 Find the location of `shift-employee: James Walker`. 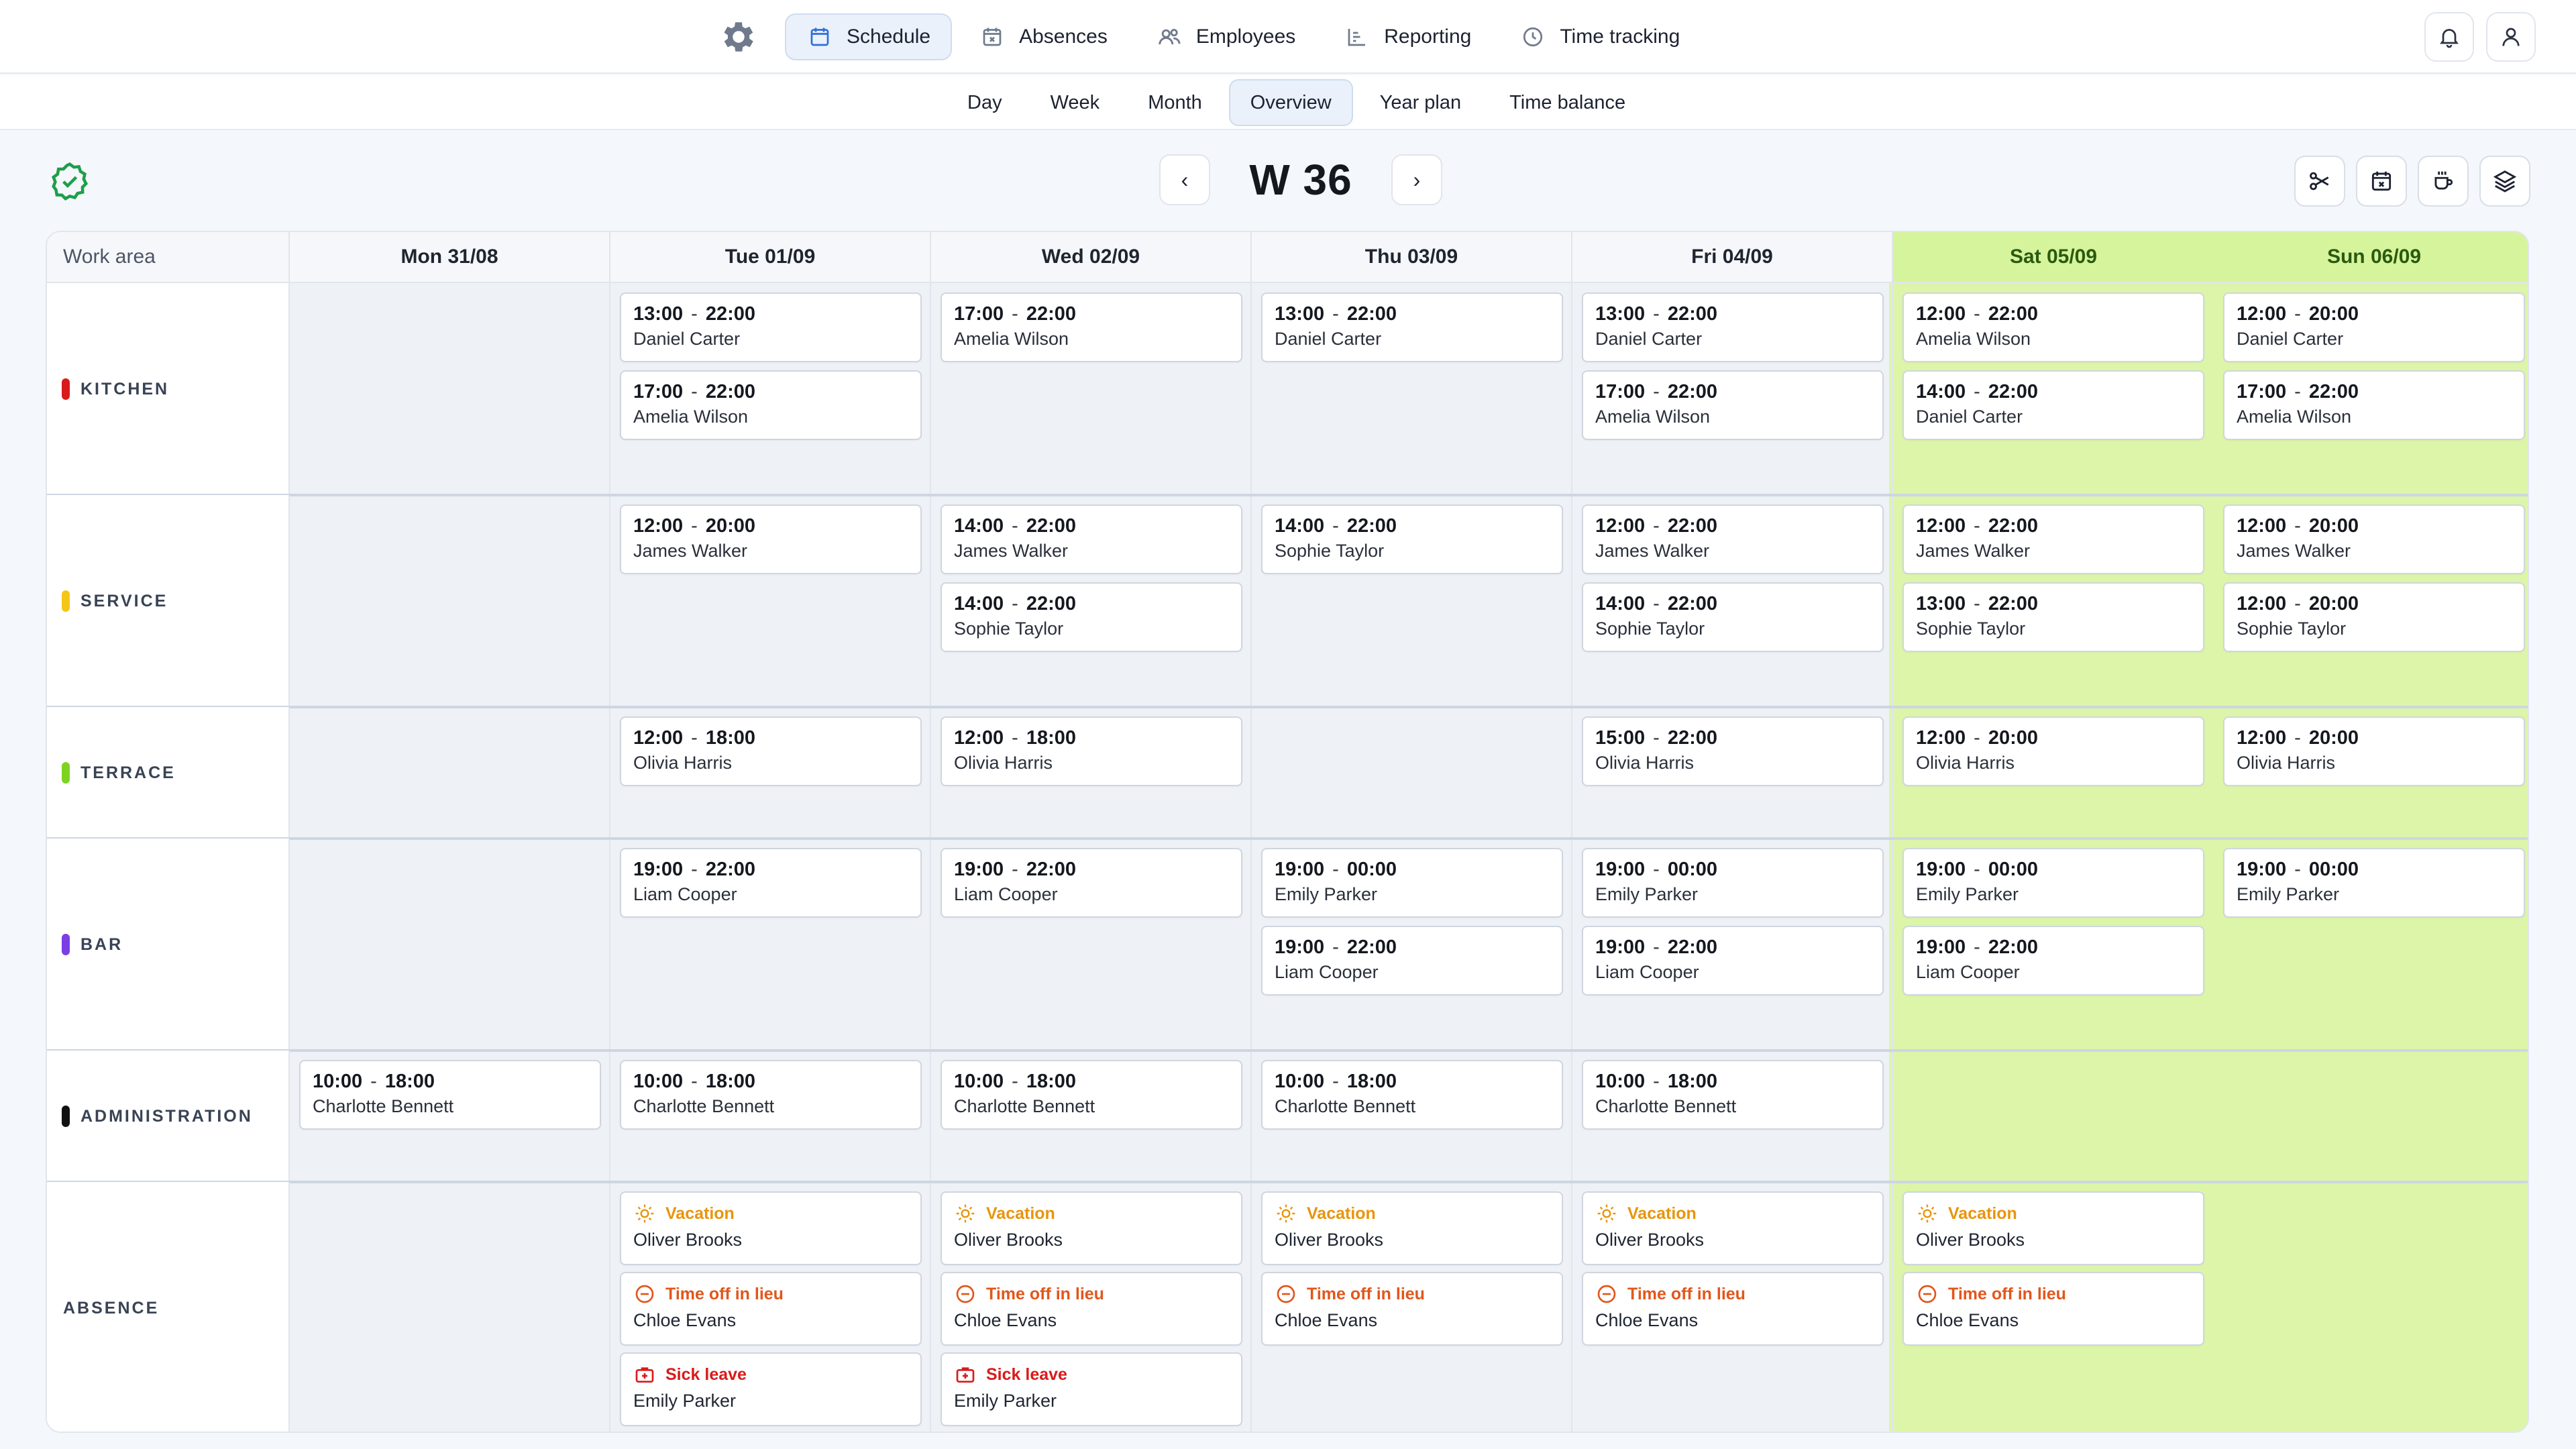

shift-employee: James Walker is located at coordinates (690, 551).